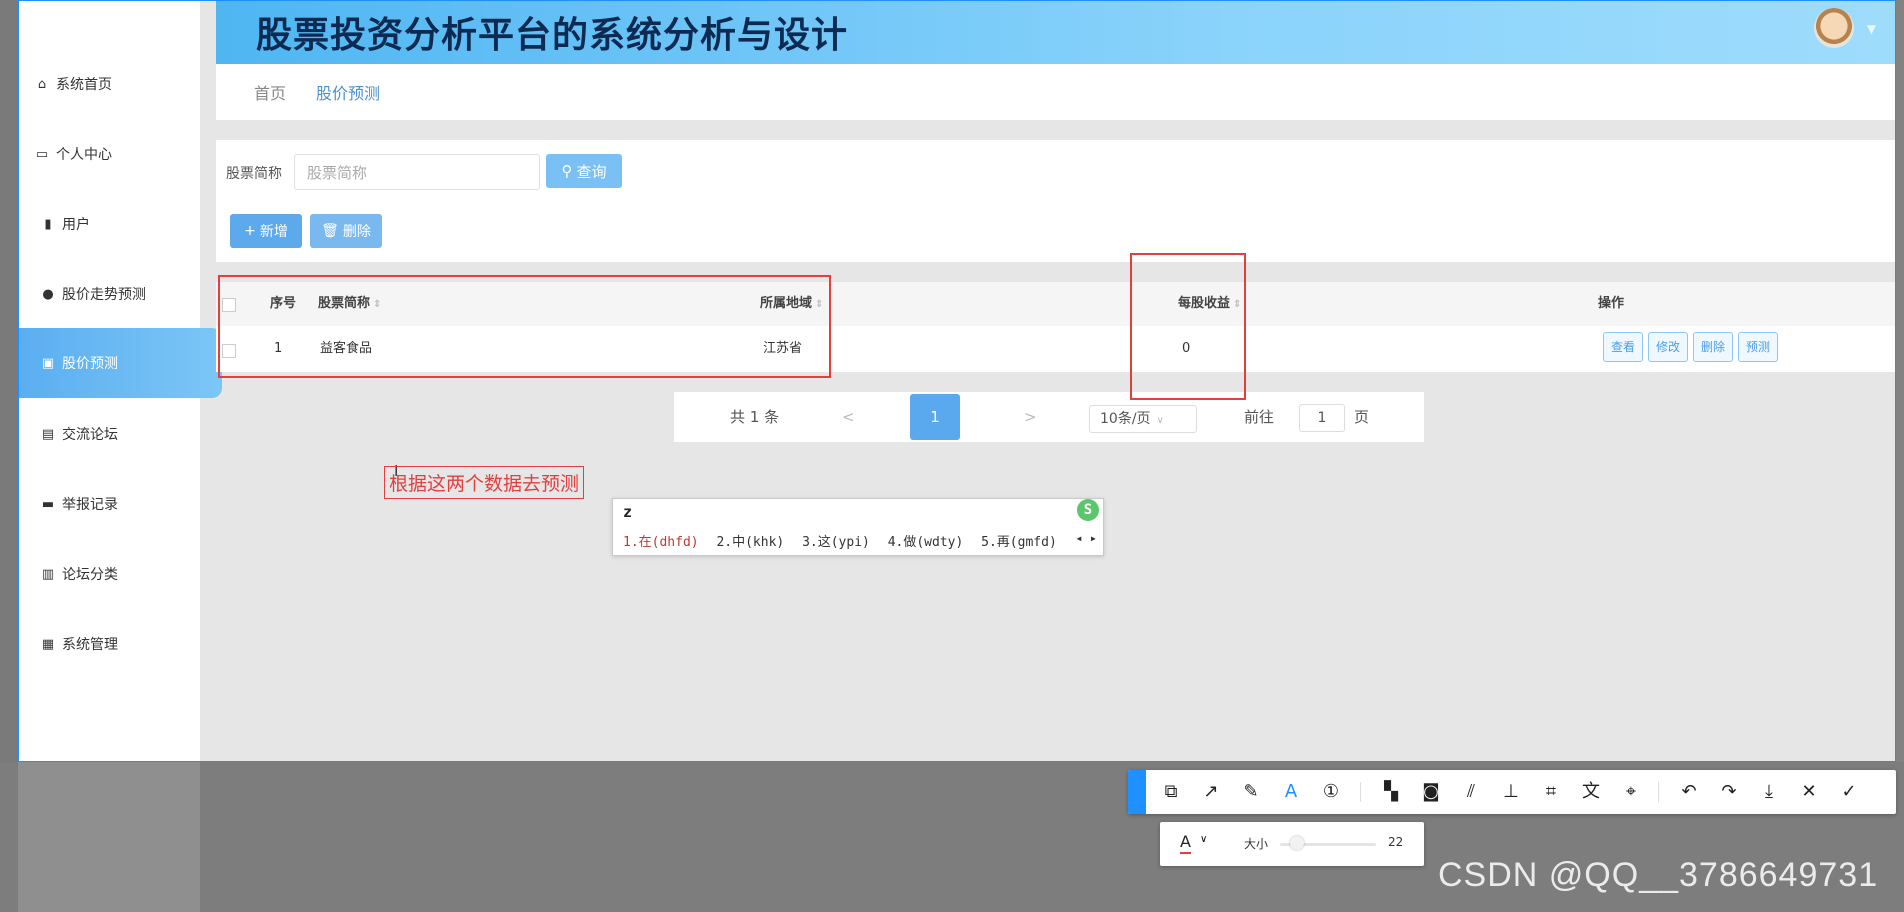 This screenshot has width=1904, height=912. I want to click on text-icon: A, so click(1291, 792).